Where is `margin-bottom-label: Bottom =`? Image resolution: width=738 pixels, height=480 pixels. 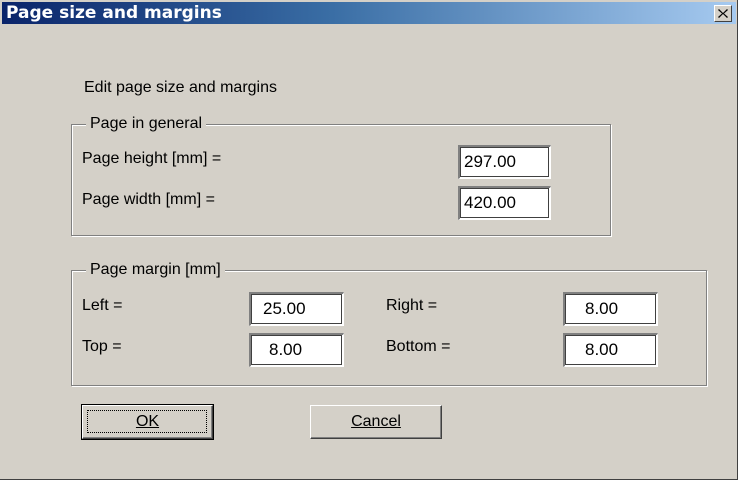
margin-bottom-label: Bottom = is located at coordinates (418, 346).